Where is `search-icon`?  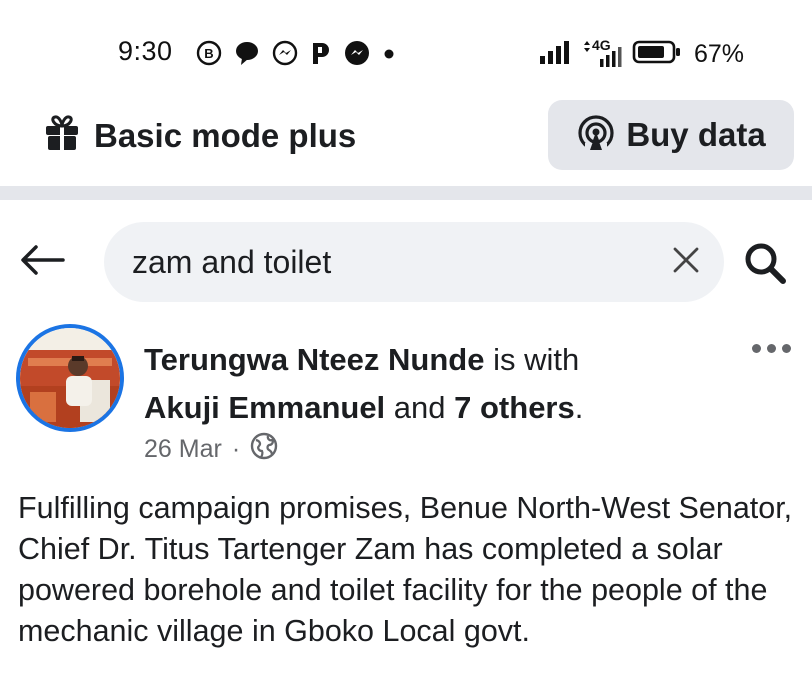 search-icon is located at coordinates (765, 265).